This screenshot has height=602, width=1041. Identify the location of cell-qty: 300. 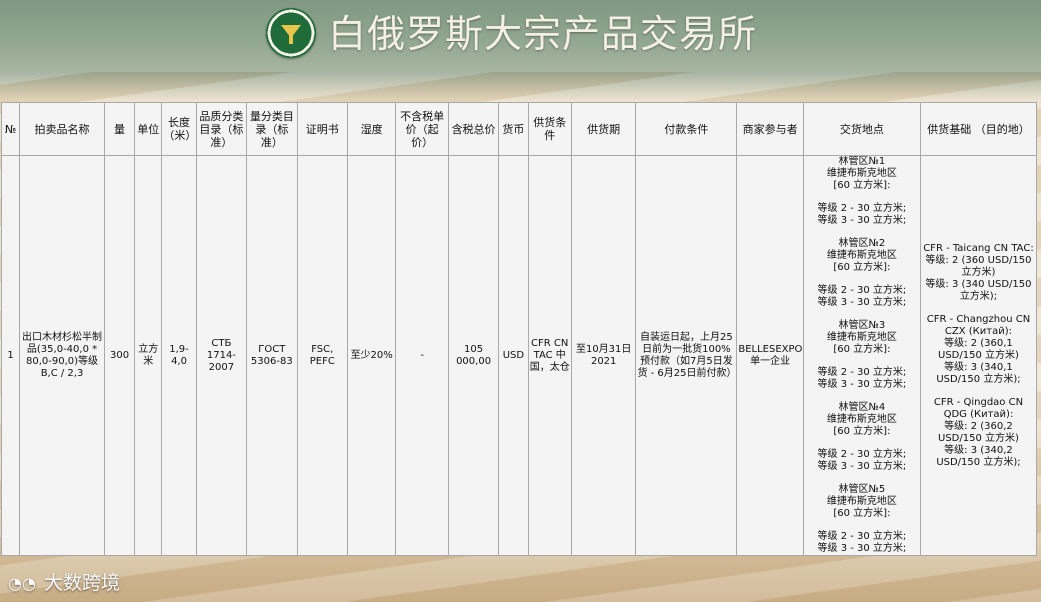
(119, 355).